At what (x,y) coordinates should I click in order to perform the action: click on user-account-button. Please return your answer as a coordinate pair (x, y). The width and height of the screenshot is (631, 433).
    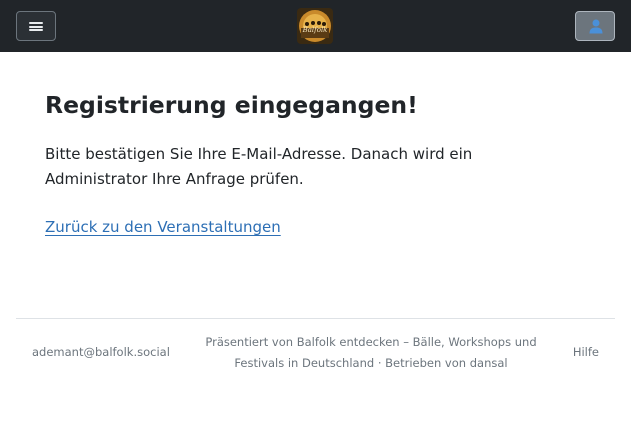
    Looking at the image, I should click on (595, 26).